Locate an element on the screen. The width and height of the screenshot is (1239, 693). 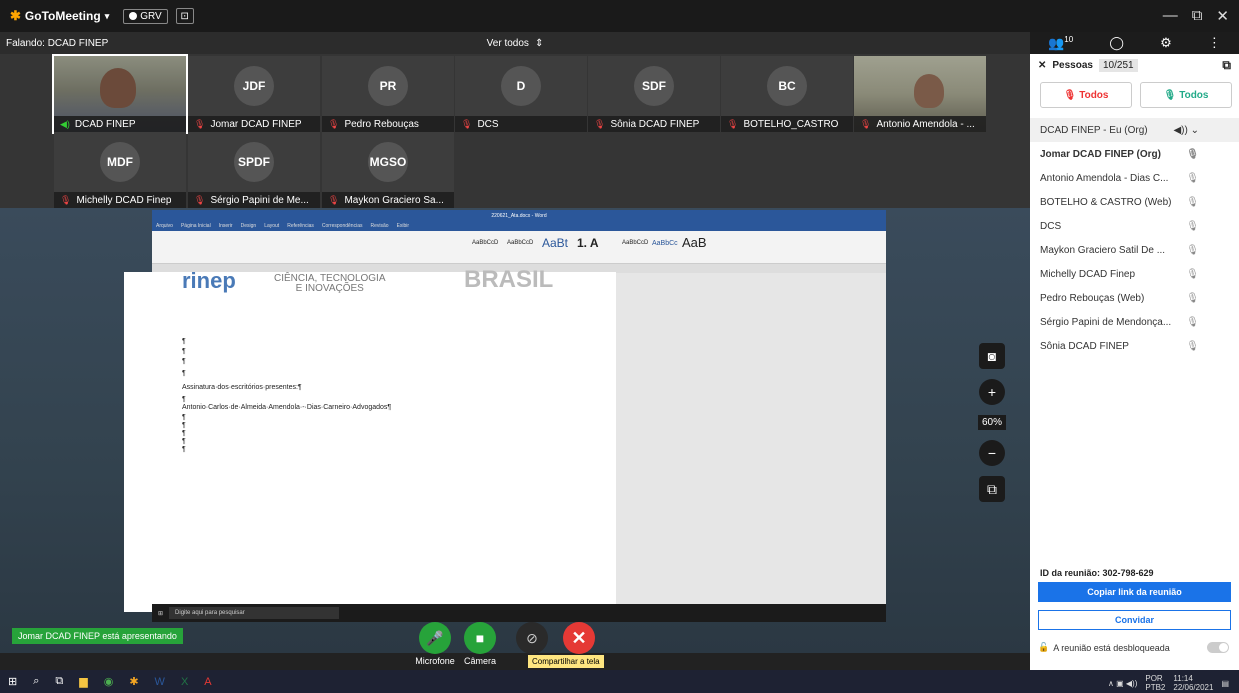
unmute-all-button: 🎙 Todos is located at coordinates (1186, 95).